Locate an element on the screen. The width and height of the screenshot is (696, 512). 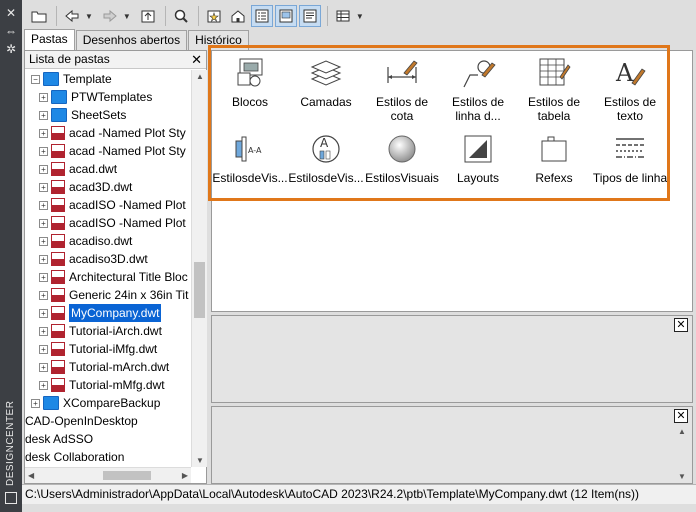
tree-item: + Generic 24in x 36in Tit is located at coordinates (113, 295).